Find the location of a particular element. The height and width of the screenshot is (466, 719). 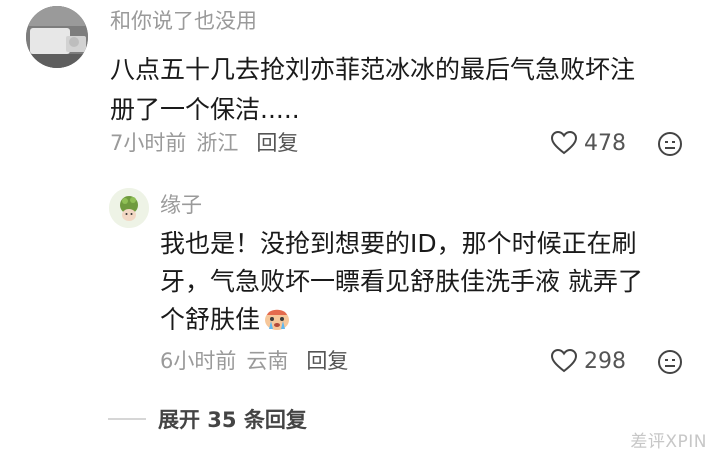

reply-like-count: 298 is located at coordinates (605, 361).